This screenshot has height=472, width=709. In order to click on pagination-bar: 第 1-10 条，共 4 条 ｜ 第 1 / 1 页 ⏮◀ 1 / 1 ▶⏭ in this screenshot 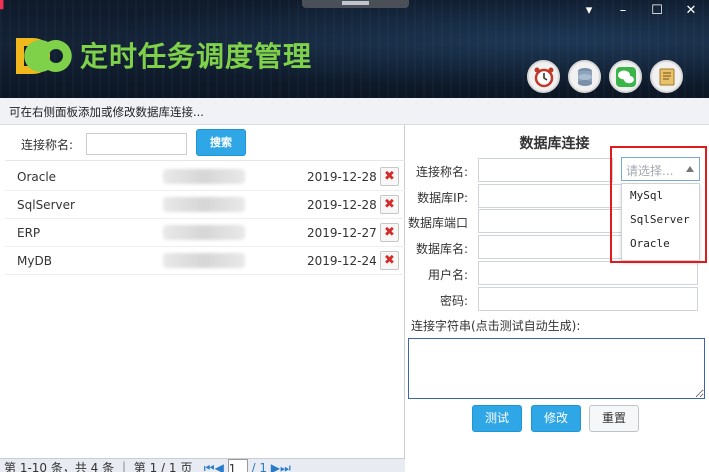, I will do `click(202, 465)`.